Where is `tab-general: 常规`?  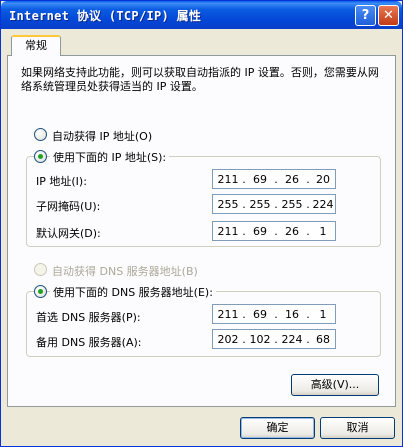 tab-general: 常规 is located at coordinates (36, 45).